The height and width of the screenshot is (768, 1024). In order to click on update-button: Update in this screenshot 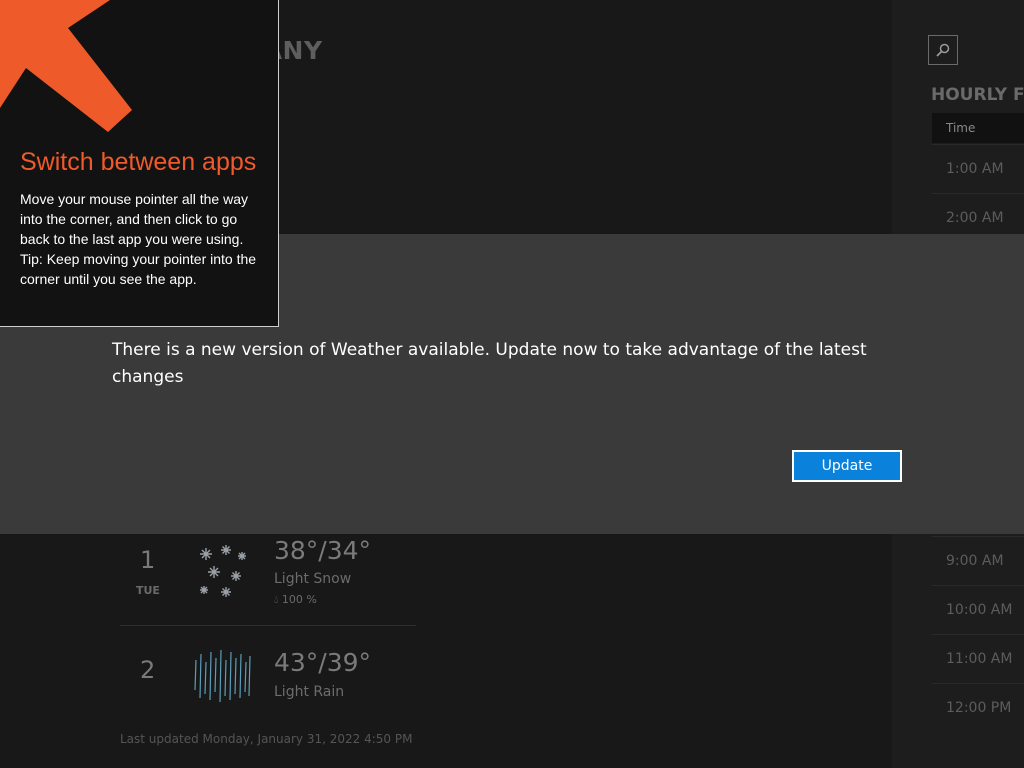, I will do `click(847, 466)`.